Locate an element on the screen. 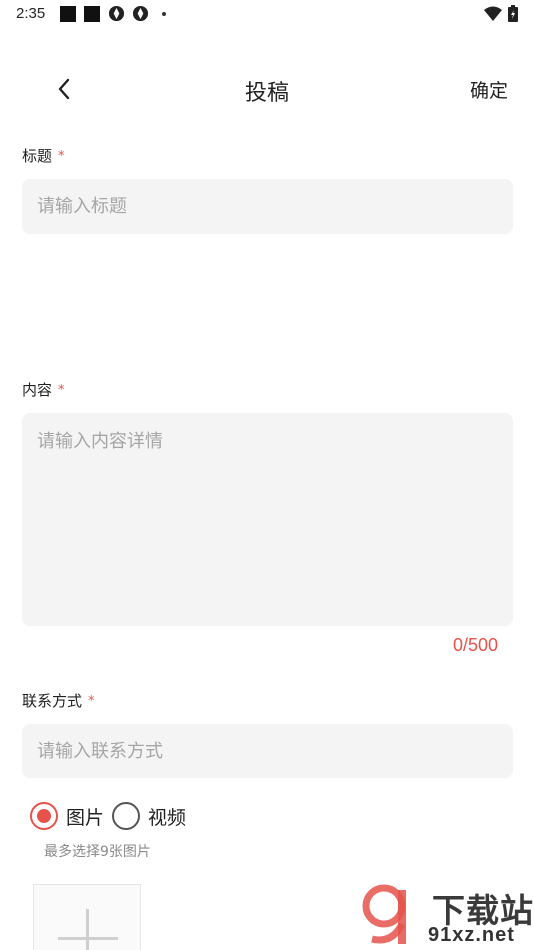  contact-label-text: 联系方式 is located at coordinates (52, 701).